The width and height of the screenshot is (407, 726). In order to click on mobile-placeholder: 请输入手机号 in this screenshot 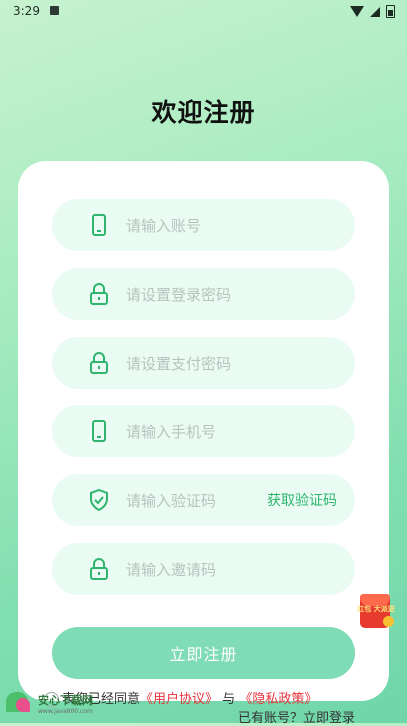, I will do `click(171, 432)`.